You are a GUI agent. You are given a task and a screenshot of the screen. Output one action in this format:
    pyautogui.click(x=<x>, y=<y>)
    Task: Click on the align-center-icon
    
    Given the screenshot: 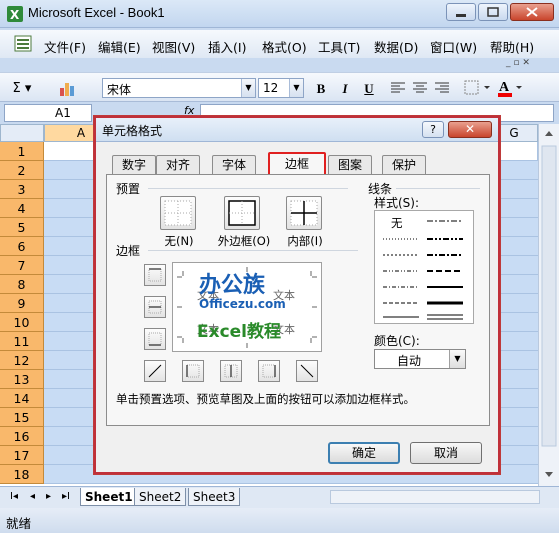 What is the action you would take?
    pyautogui.click(x=420, y=88)
    